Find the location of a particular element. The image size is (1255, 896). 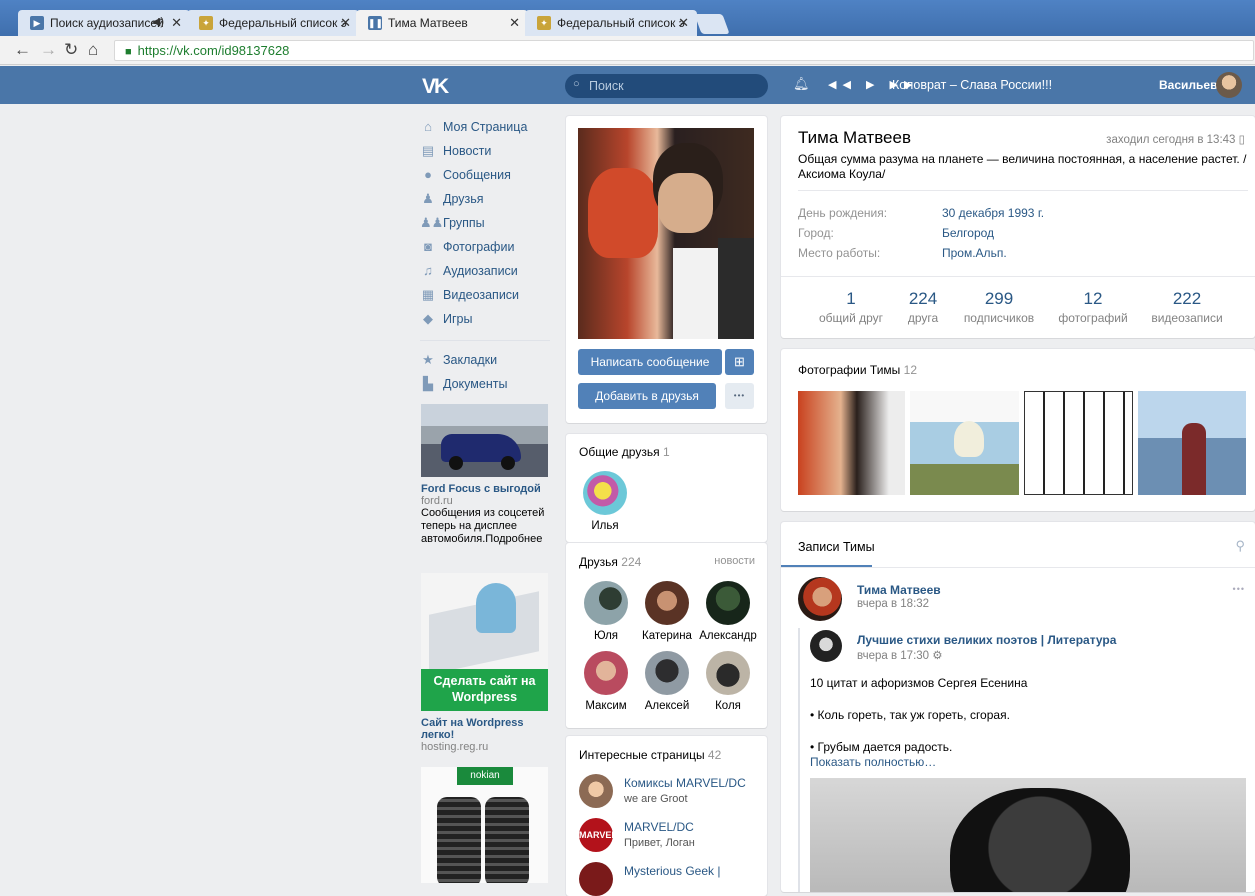

repost-avatar is located at coordinates (826, 646).